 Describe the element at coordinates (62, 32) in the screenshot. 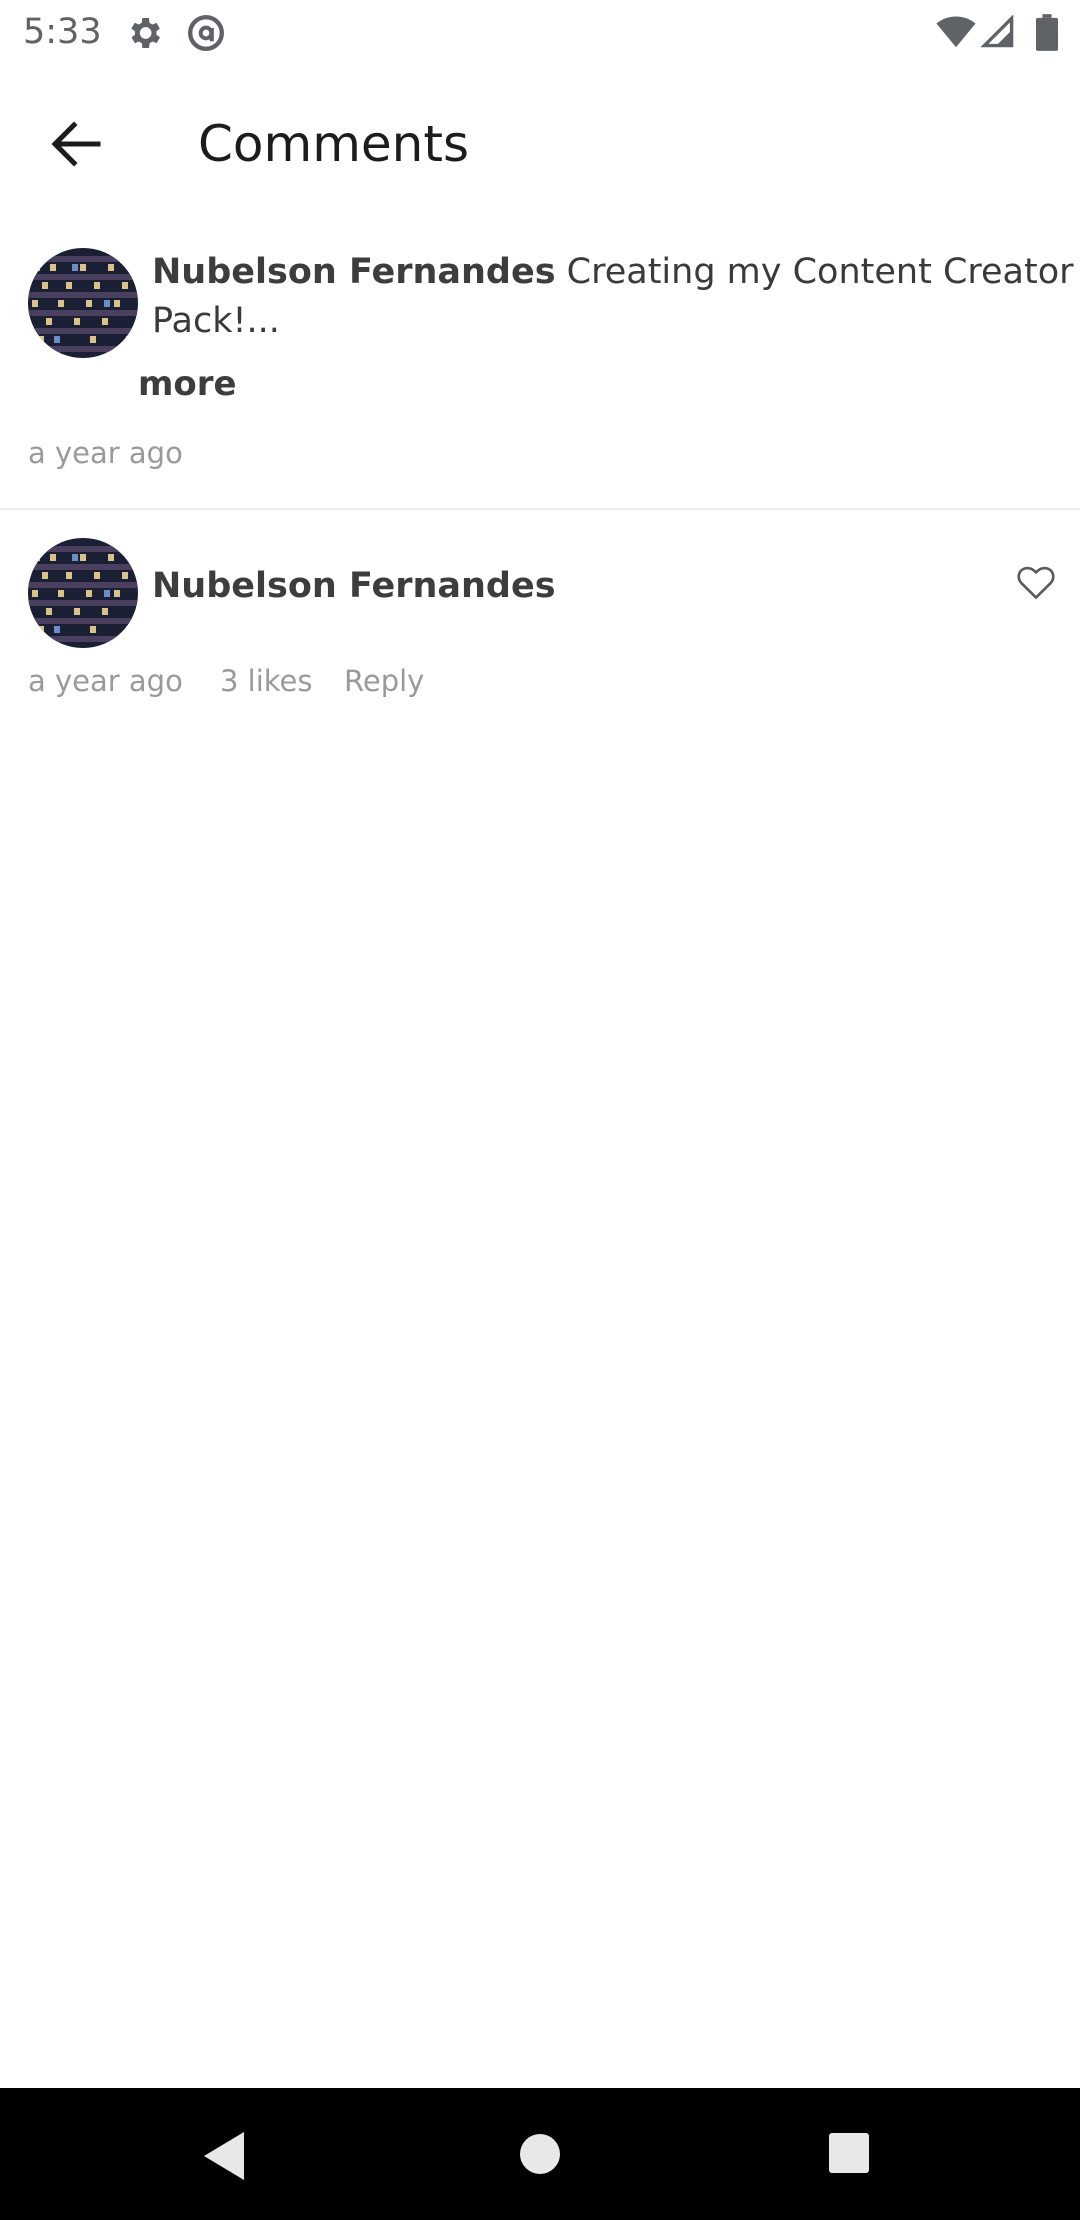

I see `status-time: 5:33` at that location.